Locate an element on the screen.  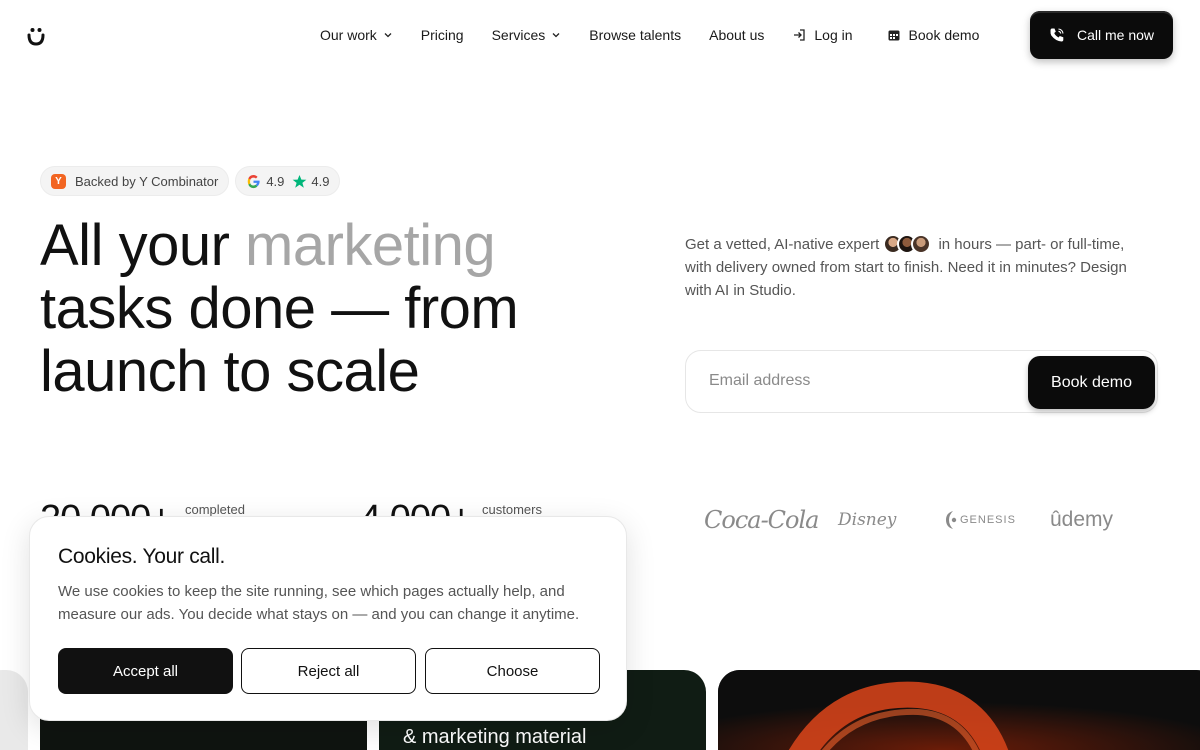
nav-about-us-label: About us is located at coordinates (737, 35).